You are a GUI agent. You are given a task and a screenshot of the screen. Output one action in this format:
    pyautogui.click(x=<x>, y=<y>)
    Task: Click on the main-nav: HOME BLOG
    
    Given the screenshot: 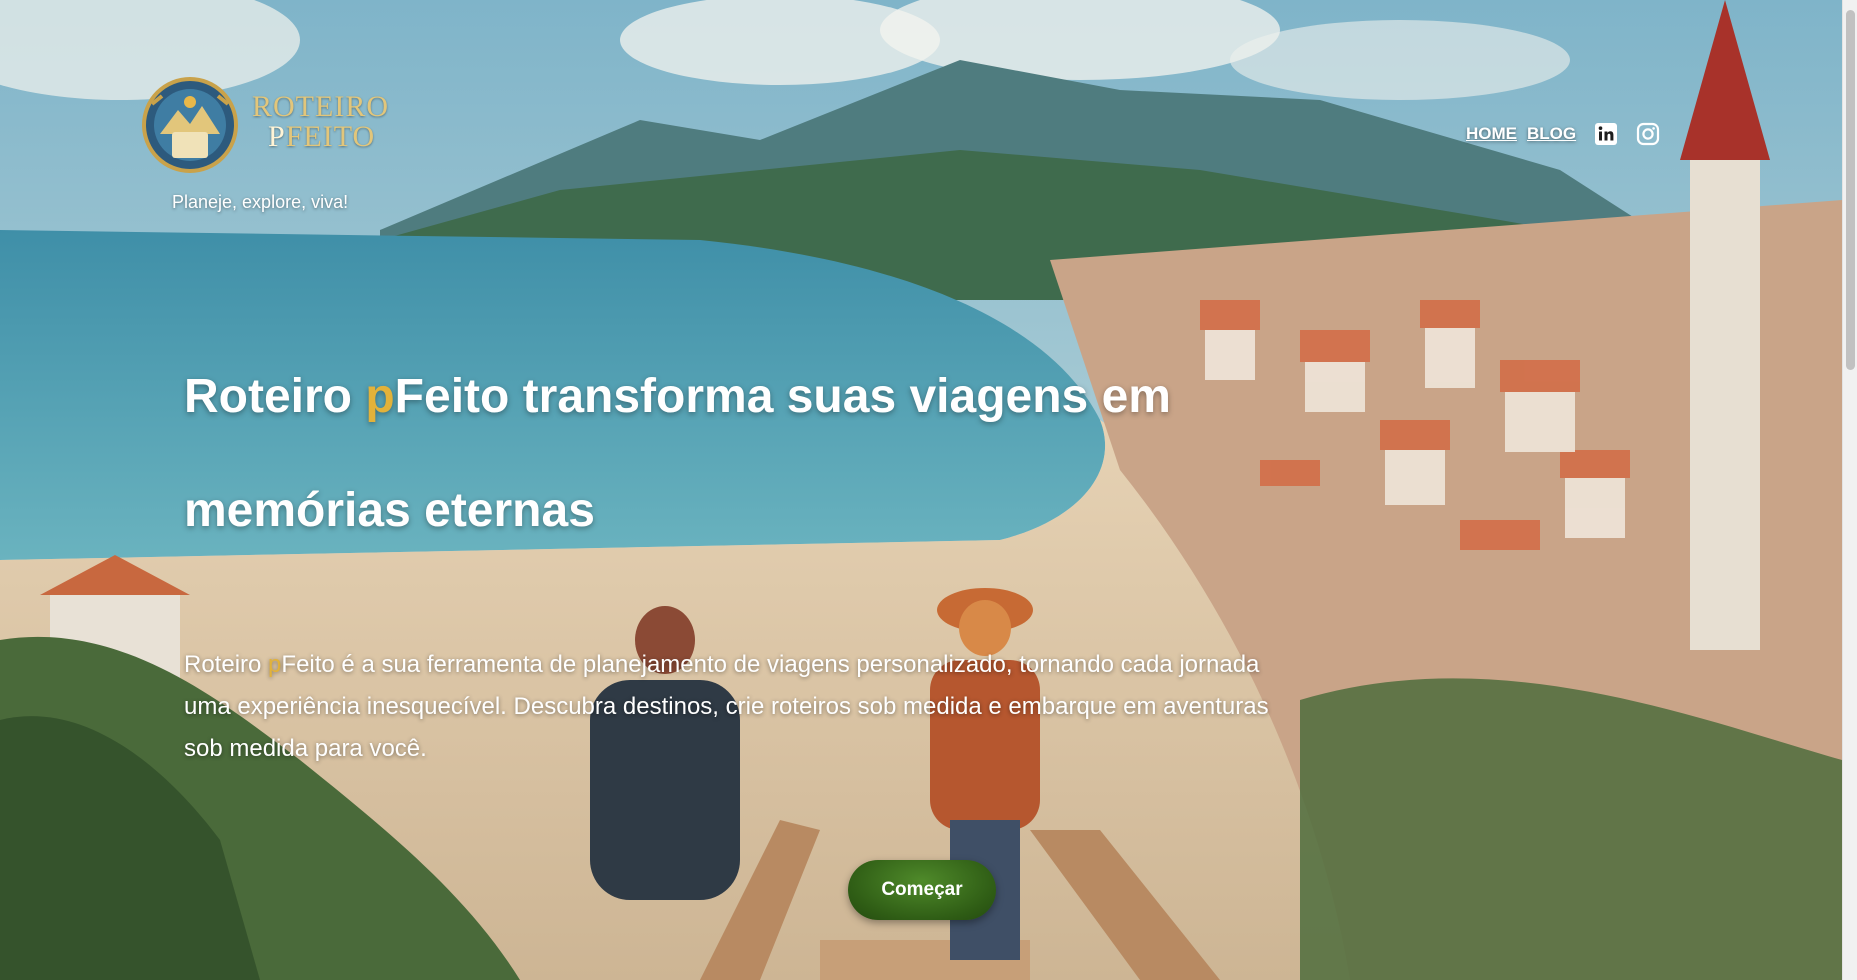 What is the action you would take?
    pyautogui.click(x=1568, y=134)
    